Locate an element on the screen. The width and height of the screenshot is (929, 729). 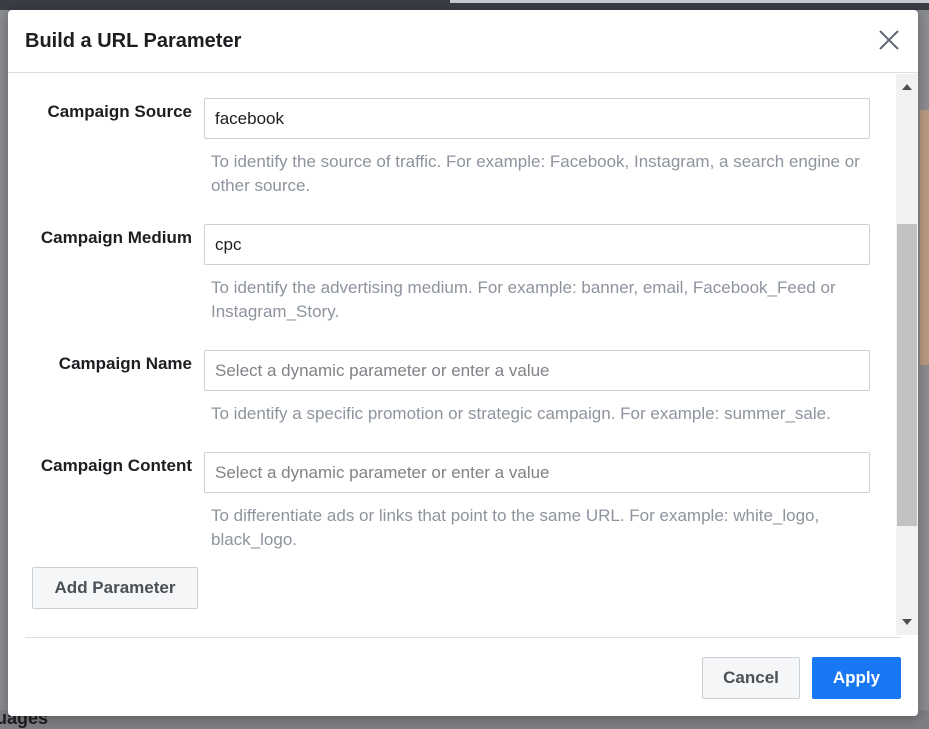
dialog-title: Build a URL Parameter is located at coordinates (133, 41).